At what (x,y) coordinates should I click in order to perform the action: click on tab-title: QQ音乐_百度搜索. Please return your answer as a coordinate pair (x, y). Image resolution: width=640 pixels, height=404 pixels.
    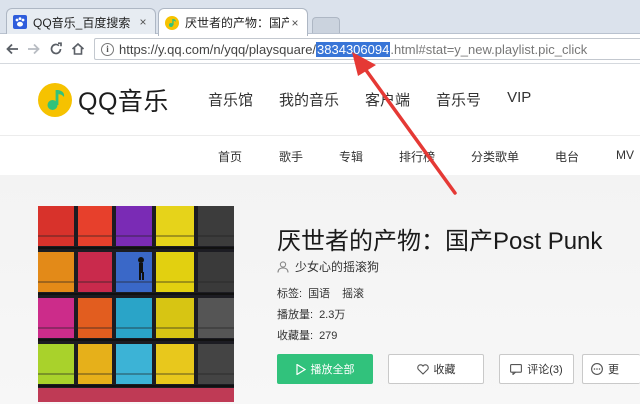
    Looking at the image, I should click on (82, 22).